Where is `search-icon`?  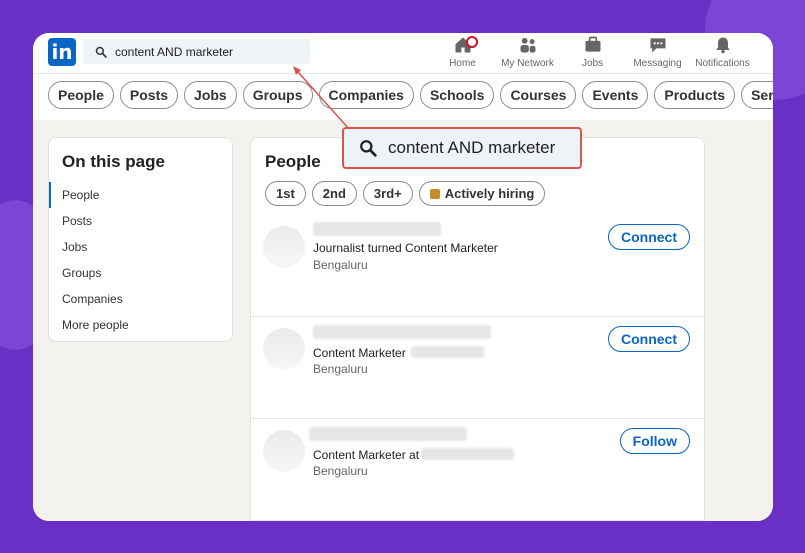
search-icon is located at coordinates (368, 148).